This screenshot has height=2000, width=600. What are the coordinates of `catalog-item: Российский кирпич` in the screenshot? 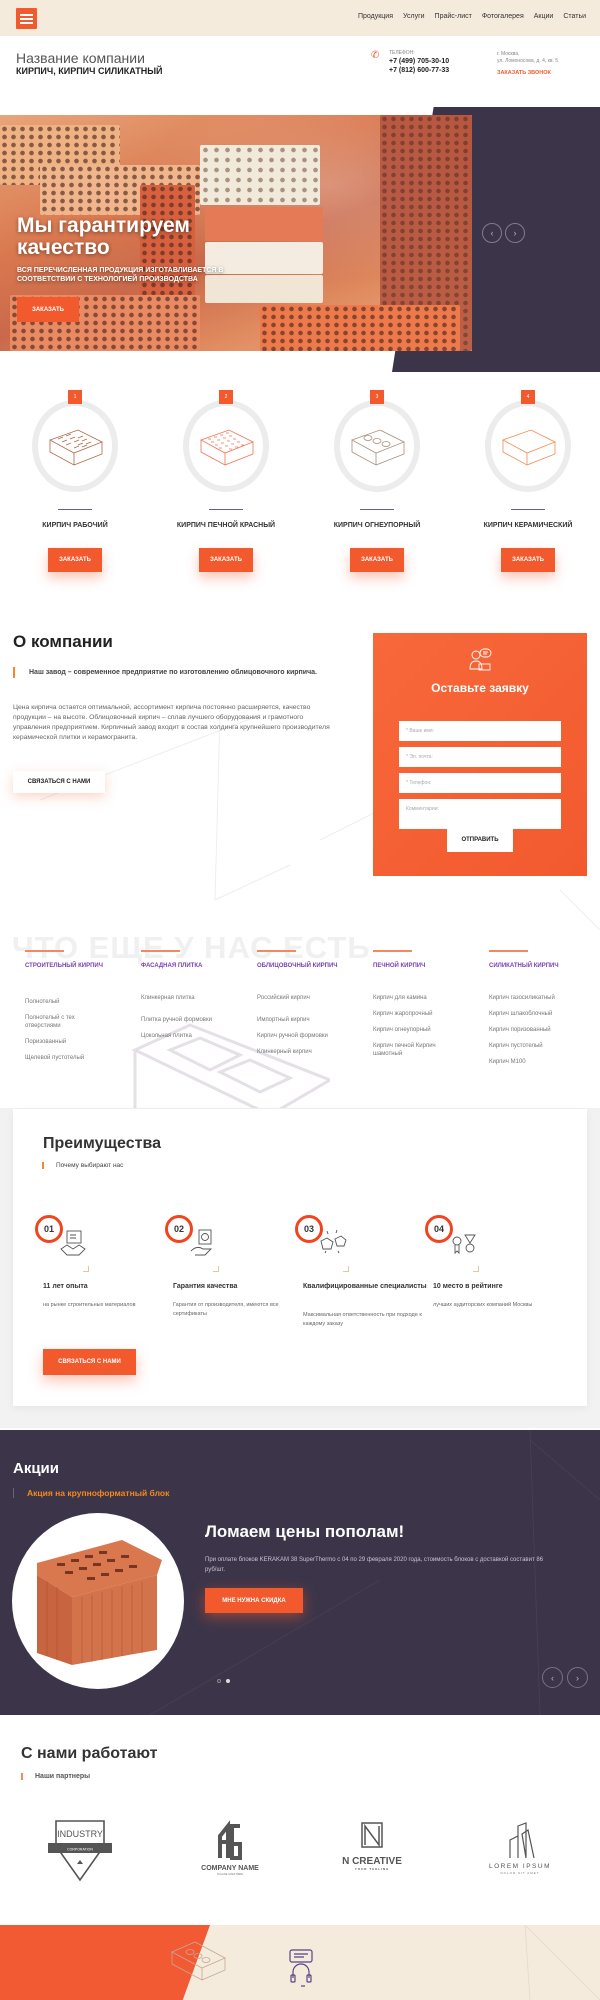 It's located at (297, 998).